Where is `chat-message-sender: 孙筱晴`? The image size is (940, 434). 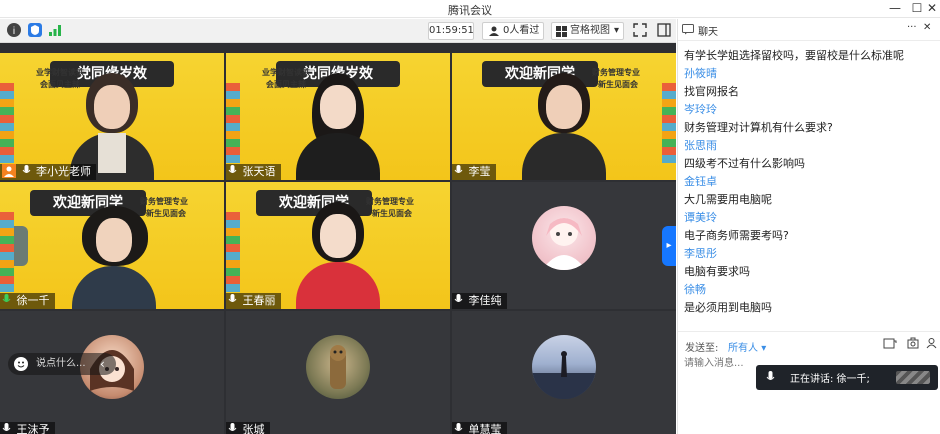
chat-message-sender: 孙筱晴 is located at coordinates (810, 74).